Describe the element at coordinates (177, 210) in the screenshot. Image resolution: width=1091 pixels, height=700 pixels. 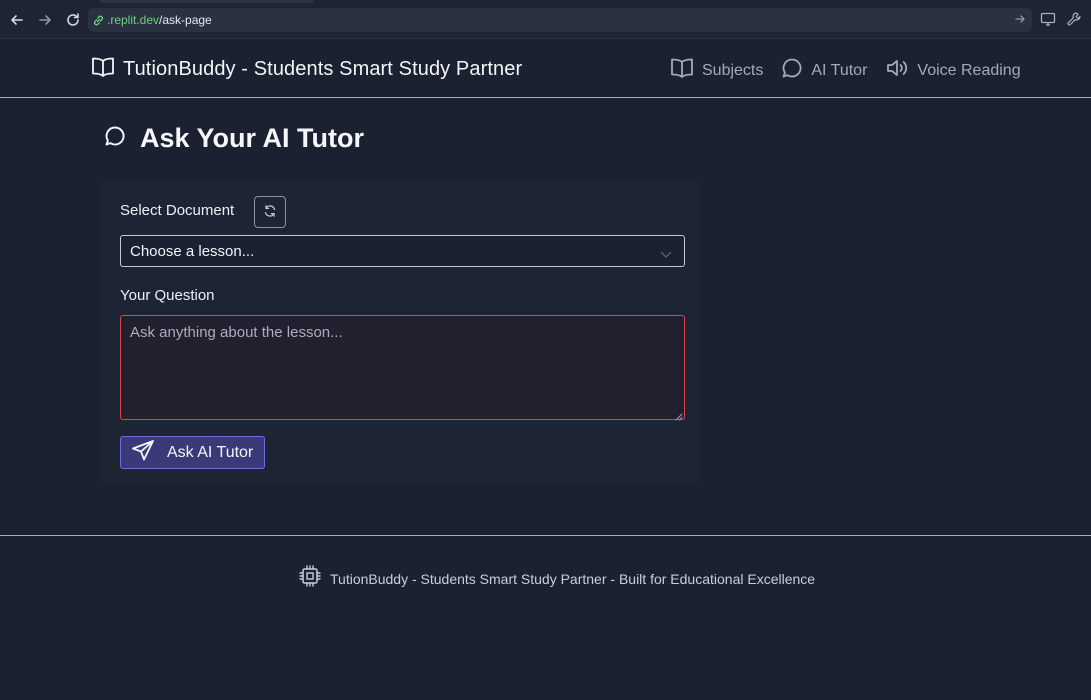
I see `document-label: Select Document` at that location.